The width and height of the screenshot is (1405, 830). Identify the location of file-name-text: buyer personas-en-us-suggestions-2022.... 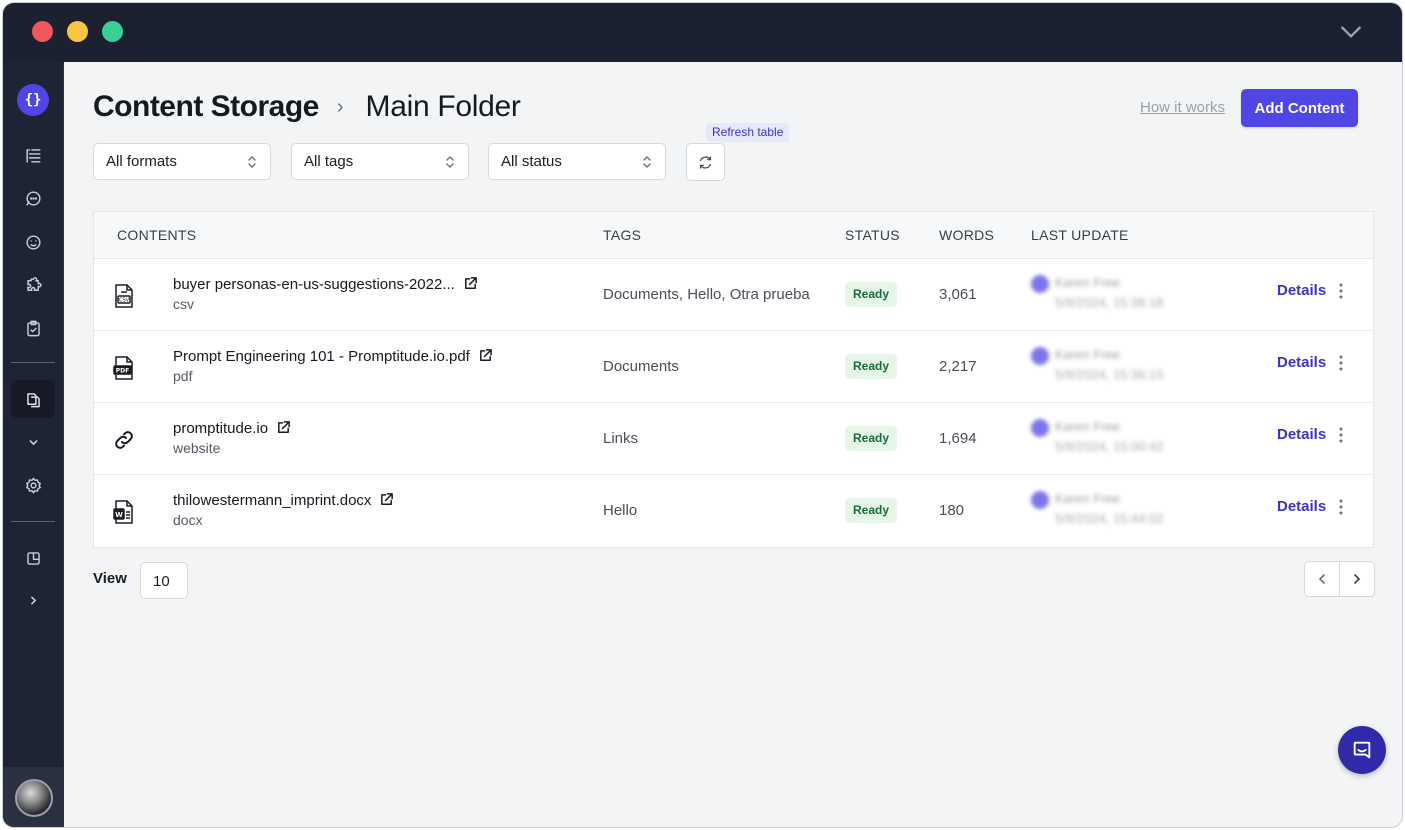
(314, 284).